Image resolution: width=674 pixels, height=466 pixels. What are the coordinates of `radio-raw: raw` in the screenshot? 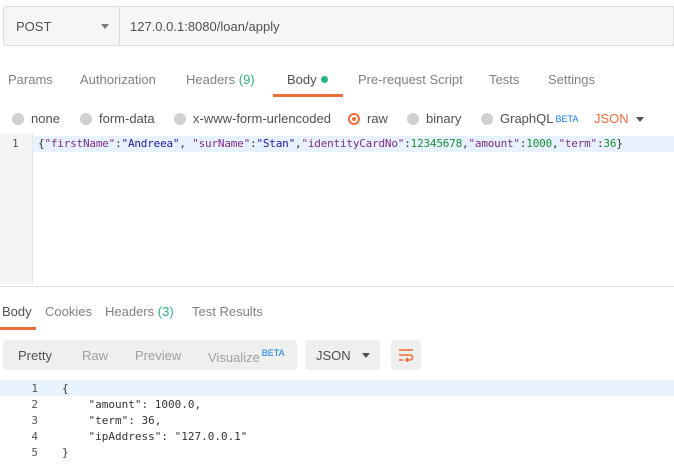 It's located at (368, 118).